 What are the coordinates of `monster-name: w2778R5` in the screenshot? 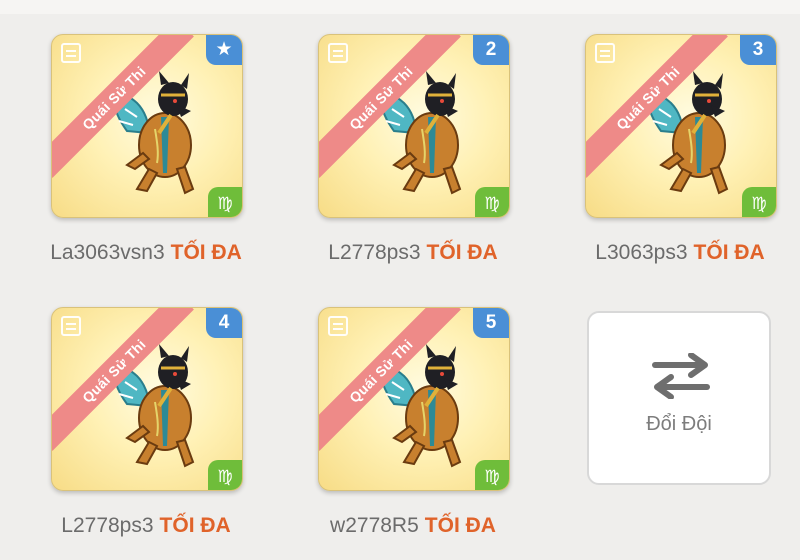 It's located at (374, 525).